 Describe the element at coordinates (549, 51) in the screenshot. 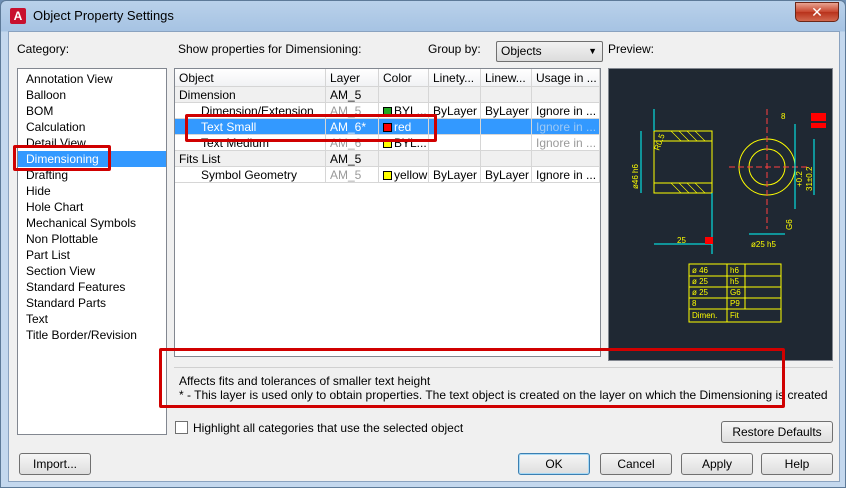

I see `group-by-dropdown: Objects ▼` at that location.